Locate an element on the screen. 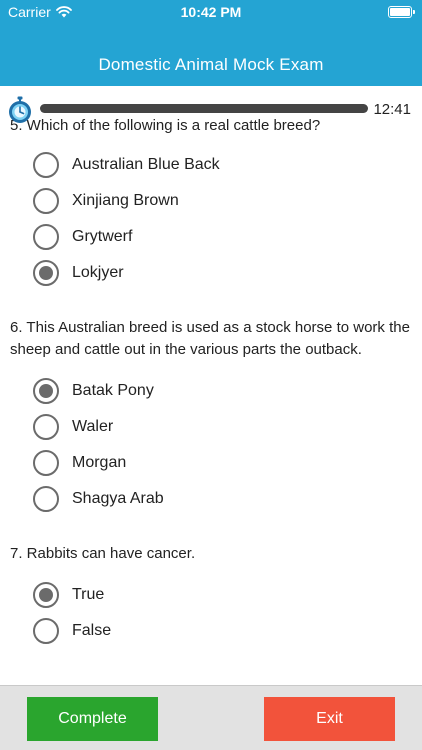  timer-progress-track is located at coordinates (204, 108).